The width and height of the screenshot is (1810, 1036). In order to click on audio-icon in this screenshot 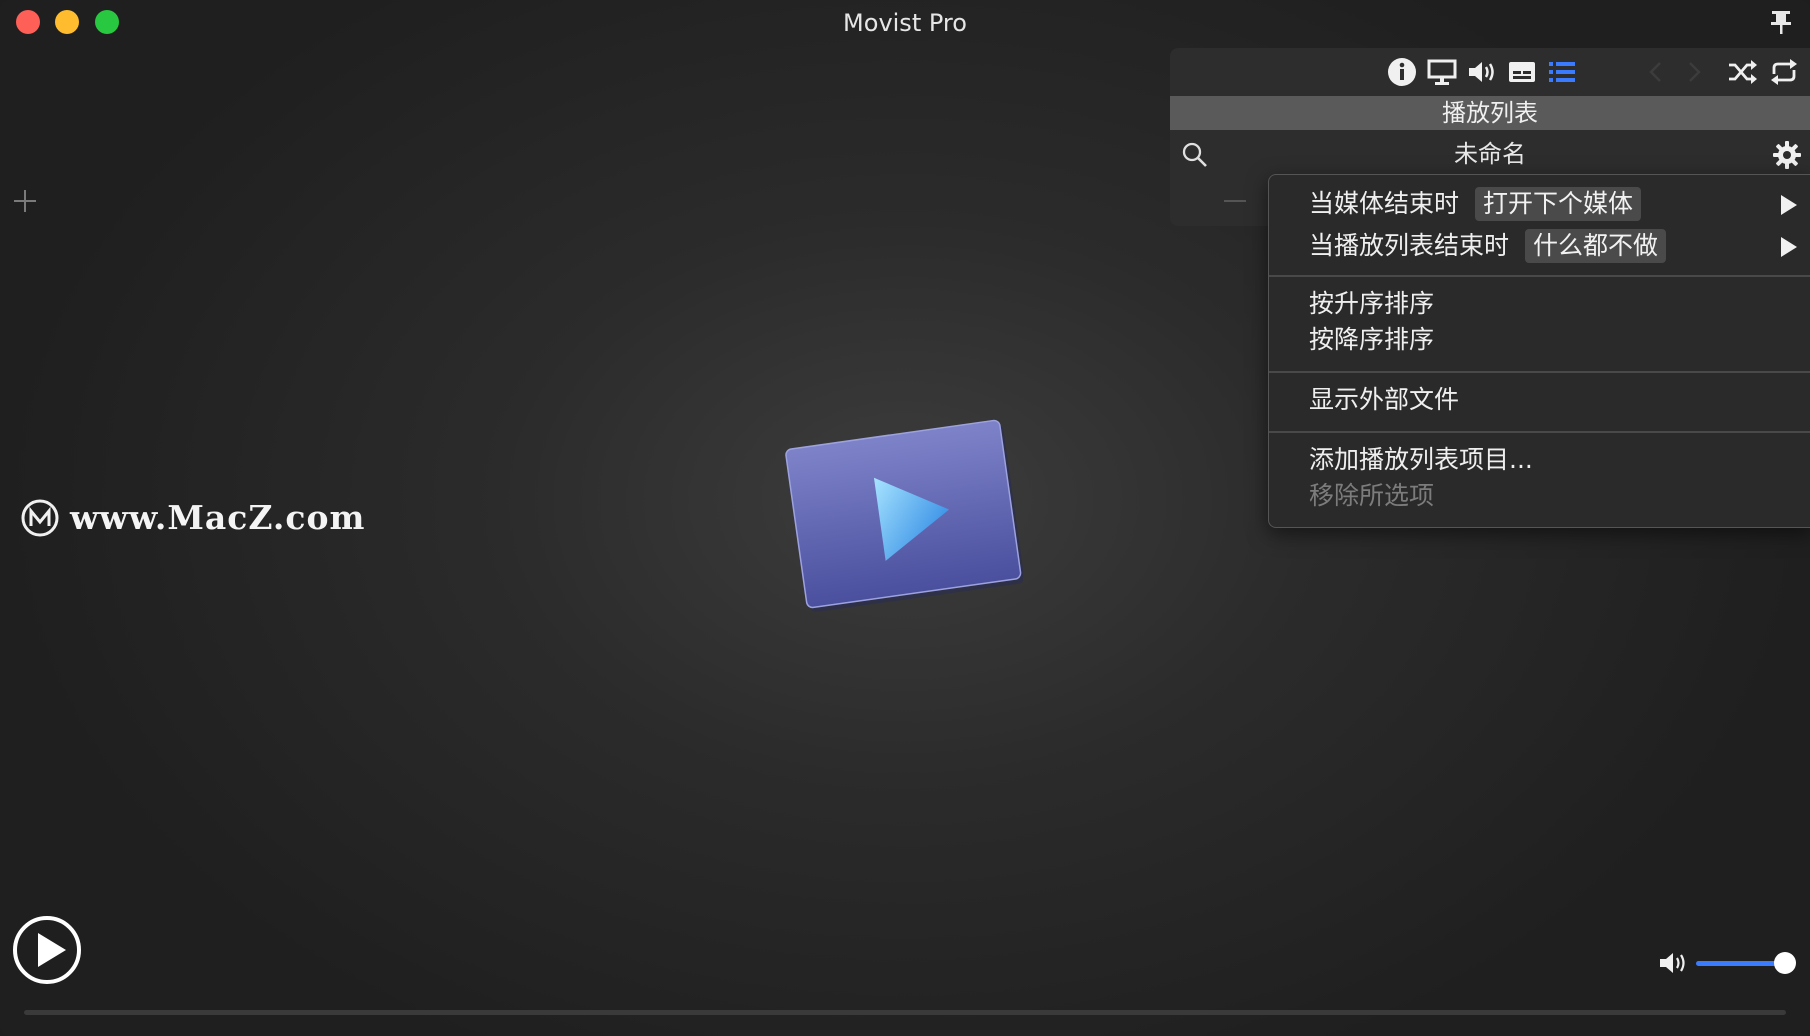, I will do `click(1482, 72)`.